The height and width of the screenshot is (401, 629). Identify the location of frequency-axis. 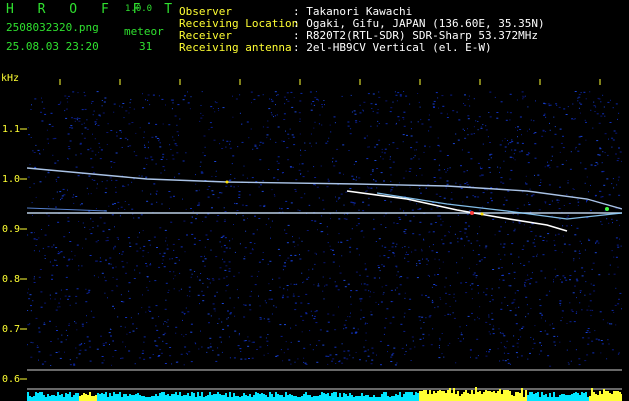
(13, 240).